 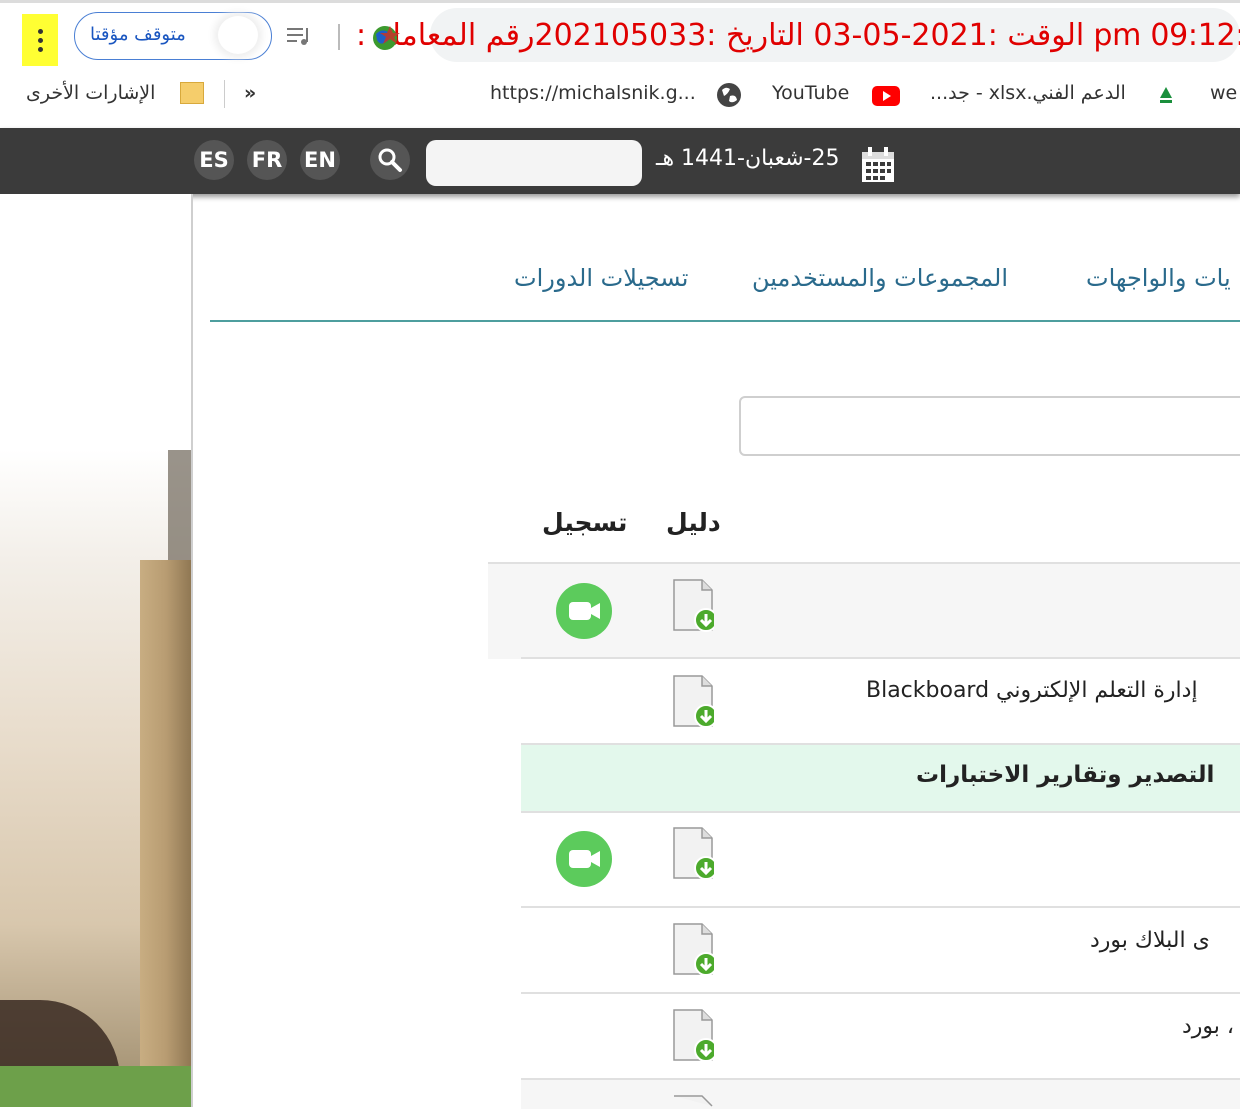 I want to click on column-header-record: تسجيل, so click(x=585, y=522).